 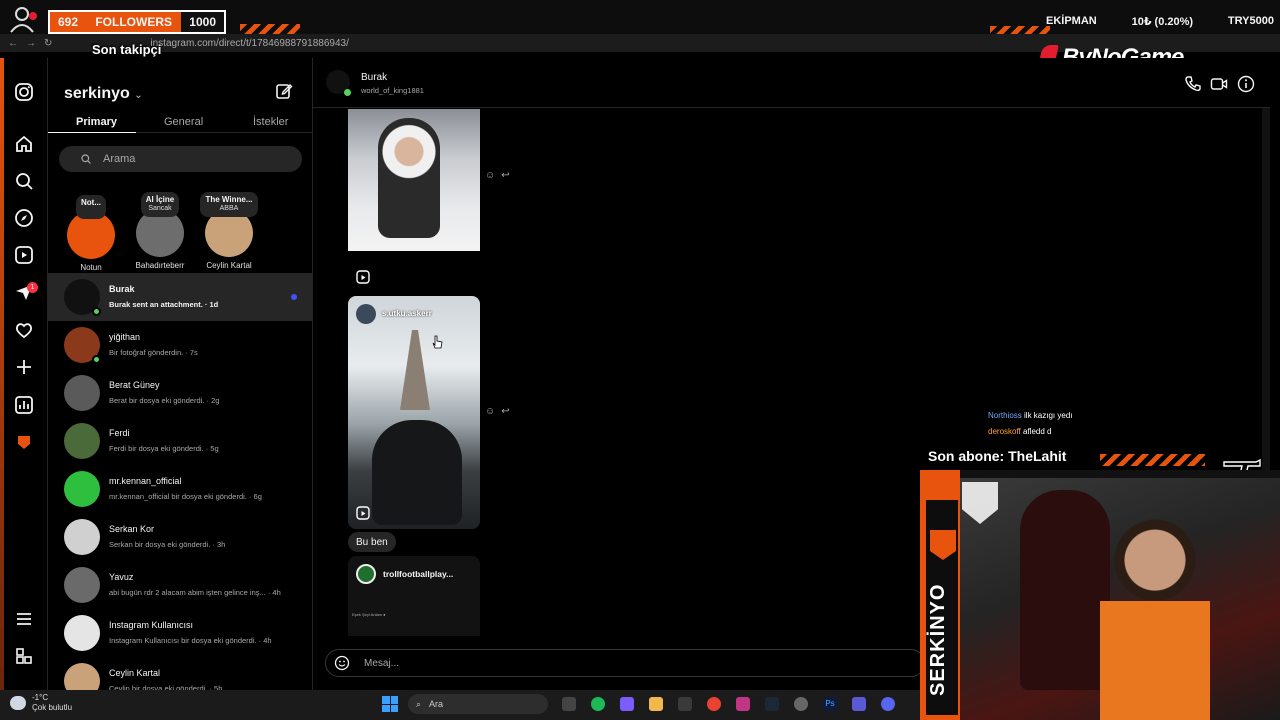 What do you see at coordinates (366, 314) in the screenshot?
I see `shared-user-avatar` at bounding box center [366, 314].